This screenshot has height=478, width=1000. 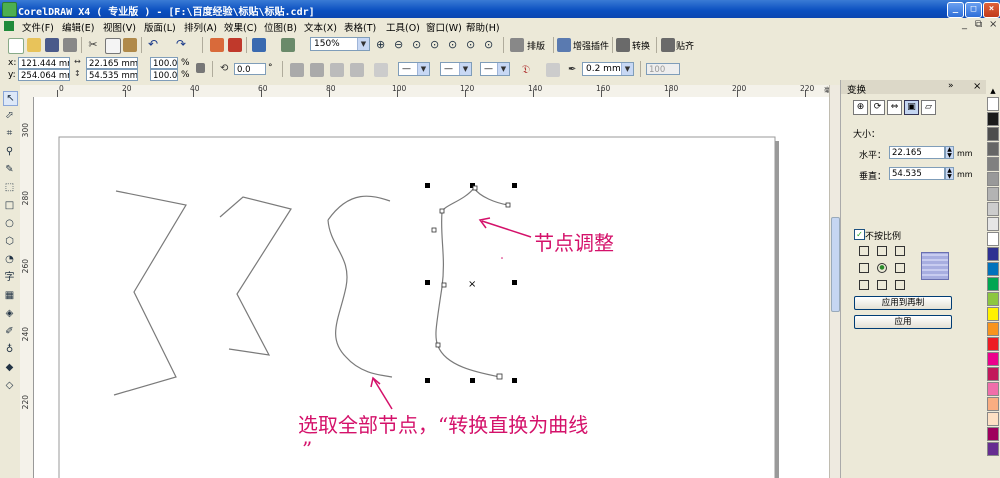 What do you see at coordinates (608, 69) in the screenshot?
I see `outline-width-select: 0.2 mm ▼` at bounding box center [608, 69].